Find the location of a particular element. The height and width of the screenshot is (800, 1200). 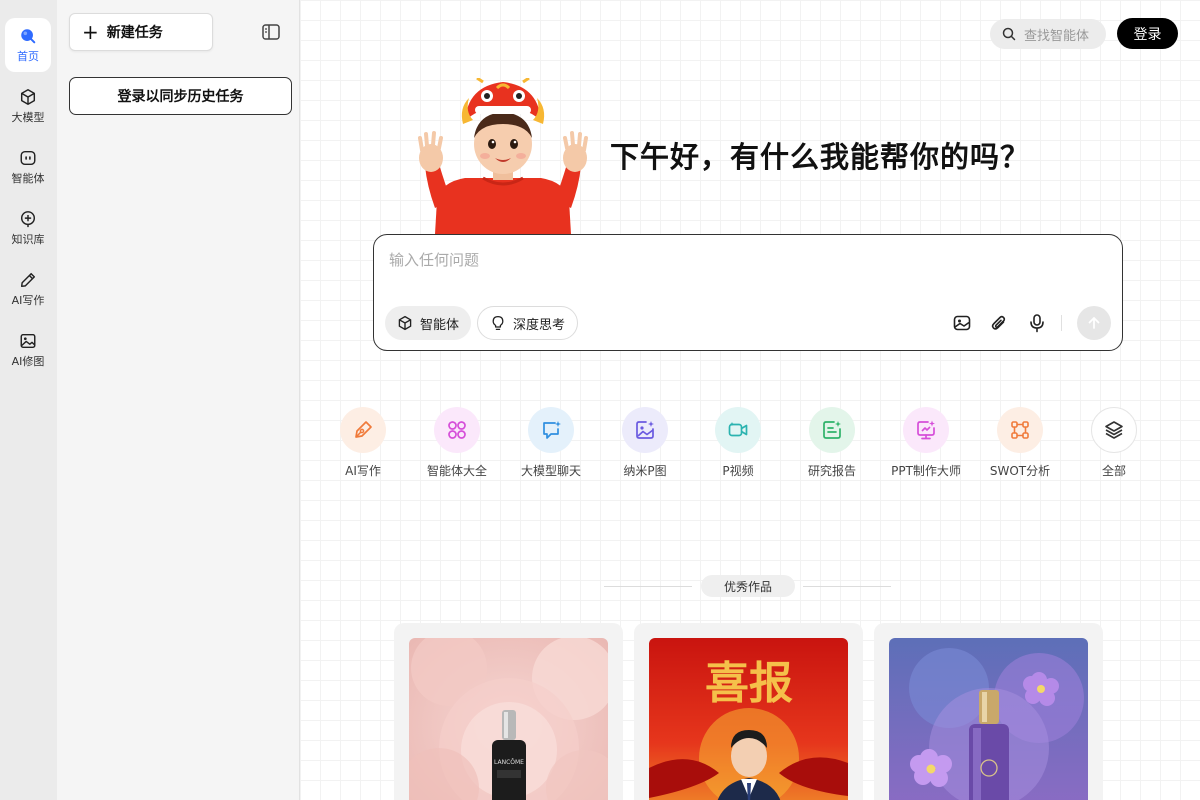

login-sync-button: 登录以同步历史任务 is located at coordinates (180, 96).